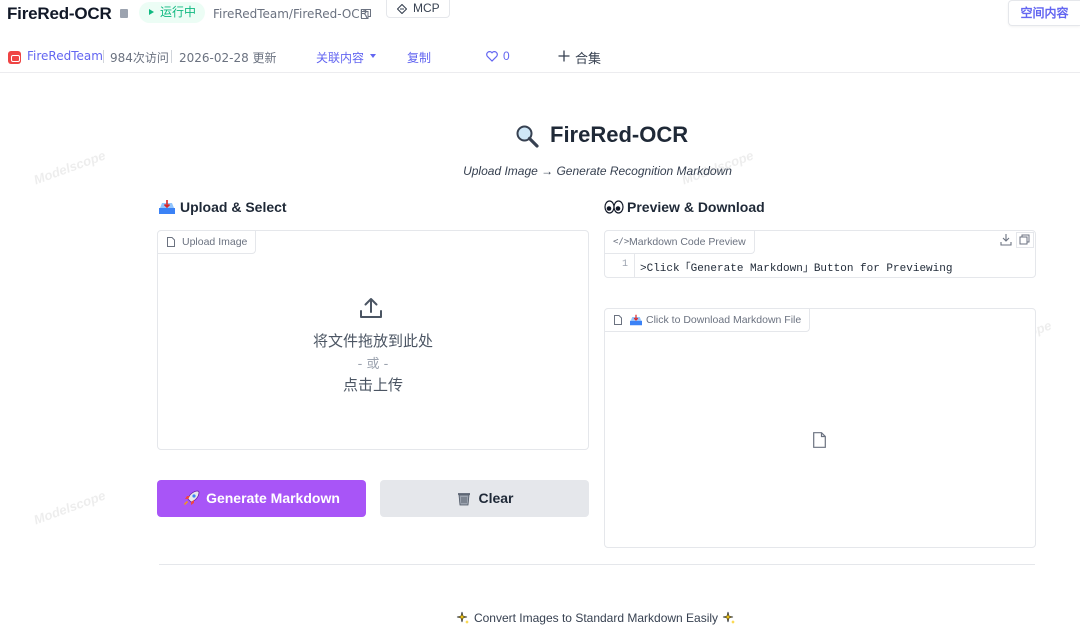 The image size is (1080, 636). Describe the element at coordinates (426, 8) in the screenshot. I see `mcp-label: MCP` at that location.